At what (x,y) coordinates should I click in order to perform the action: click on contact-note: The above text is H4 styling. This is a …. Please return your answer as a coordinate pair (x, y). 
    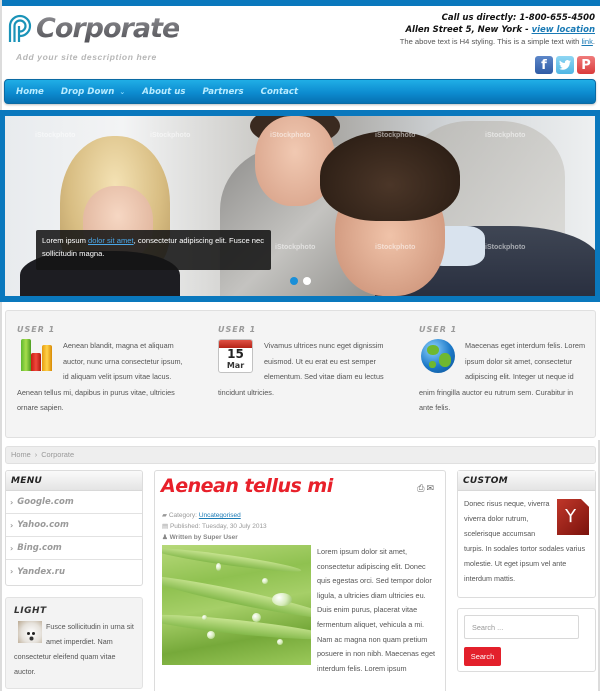
    Looking at the image, I should click on (497, 41).